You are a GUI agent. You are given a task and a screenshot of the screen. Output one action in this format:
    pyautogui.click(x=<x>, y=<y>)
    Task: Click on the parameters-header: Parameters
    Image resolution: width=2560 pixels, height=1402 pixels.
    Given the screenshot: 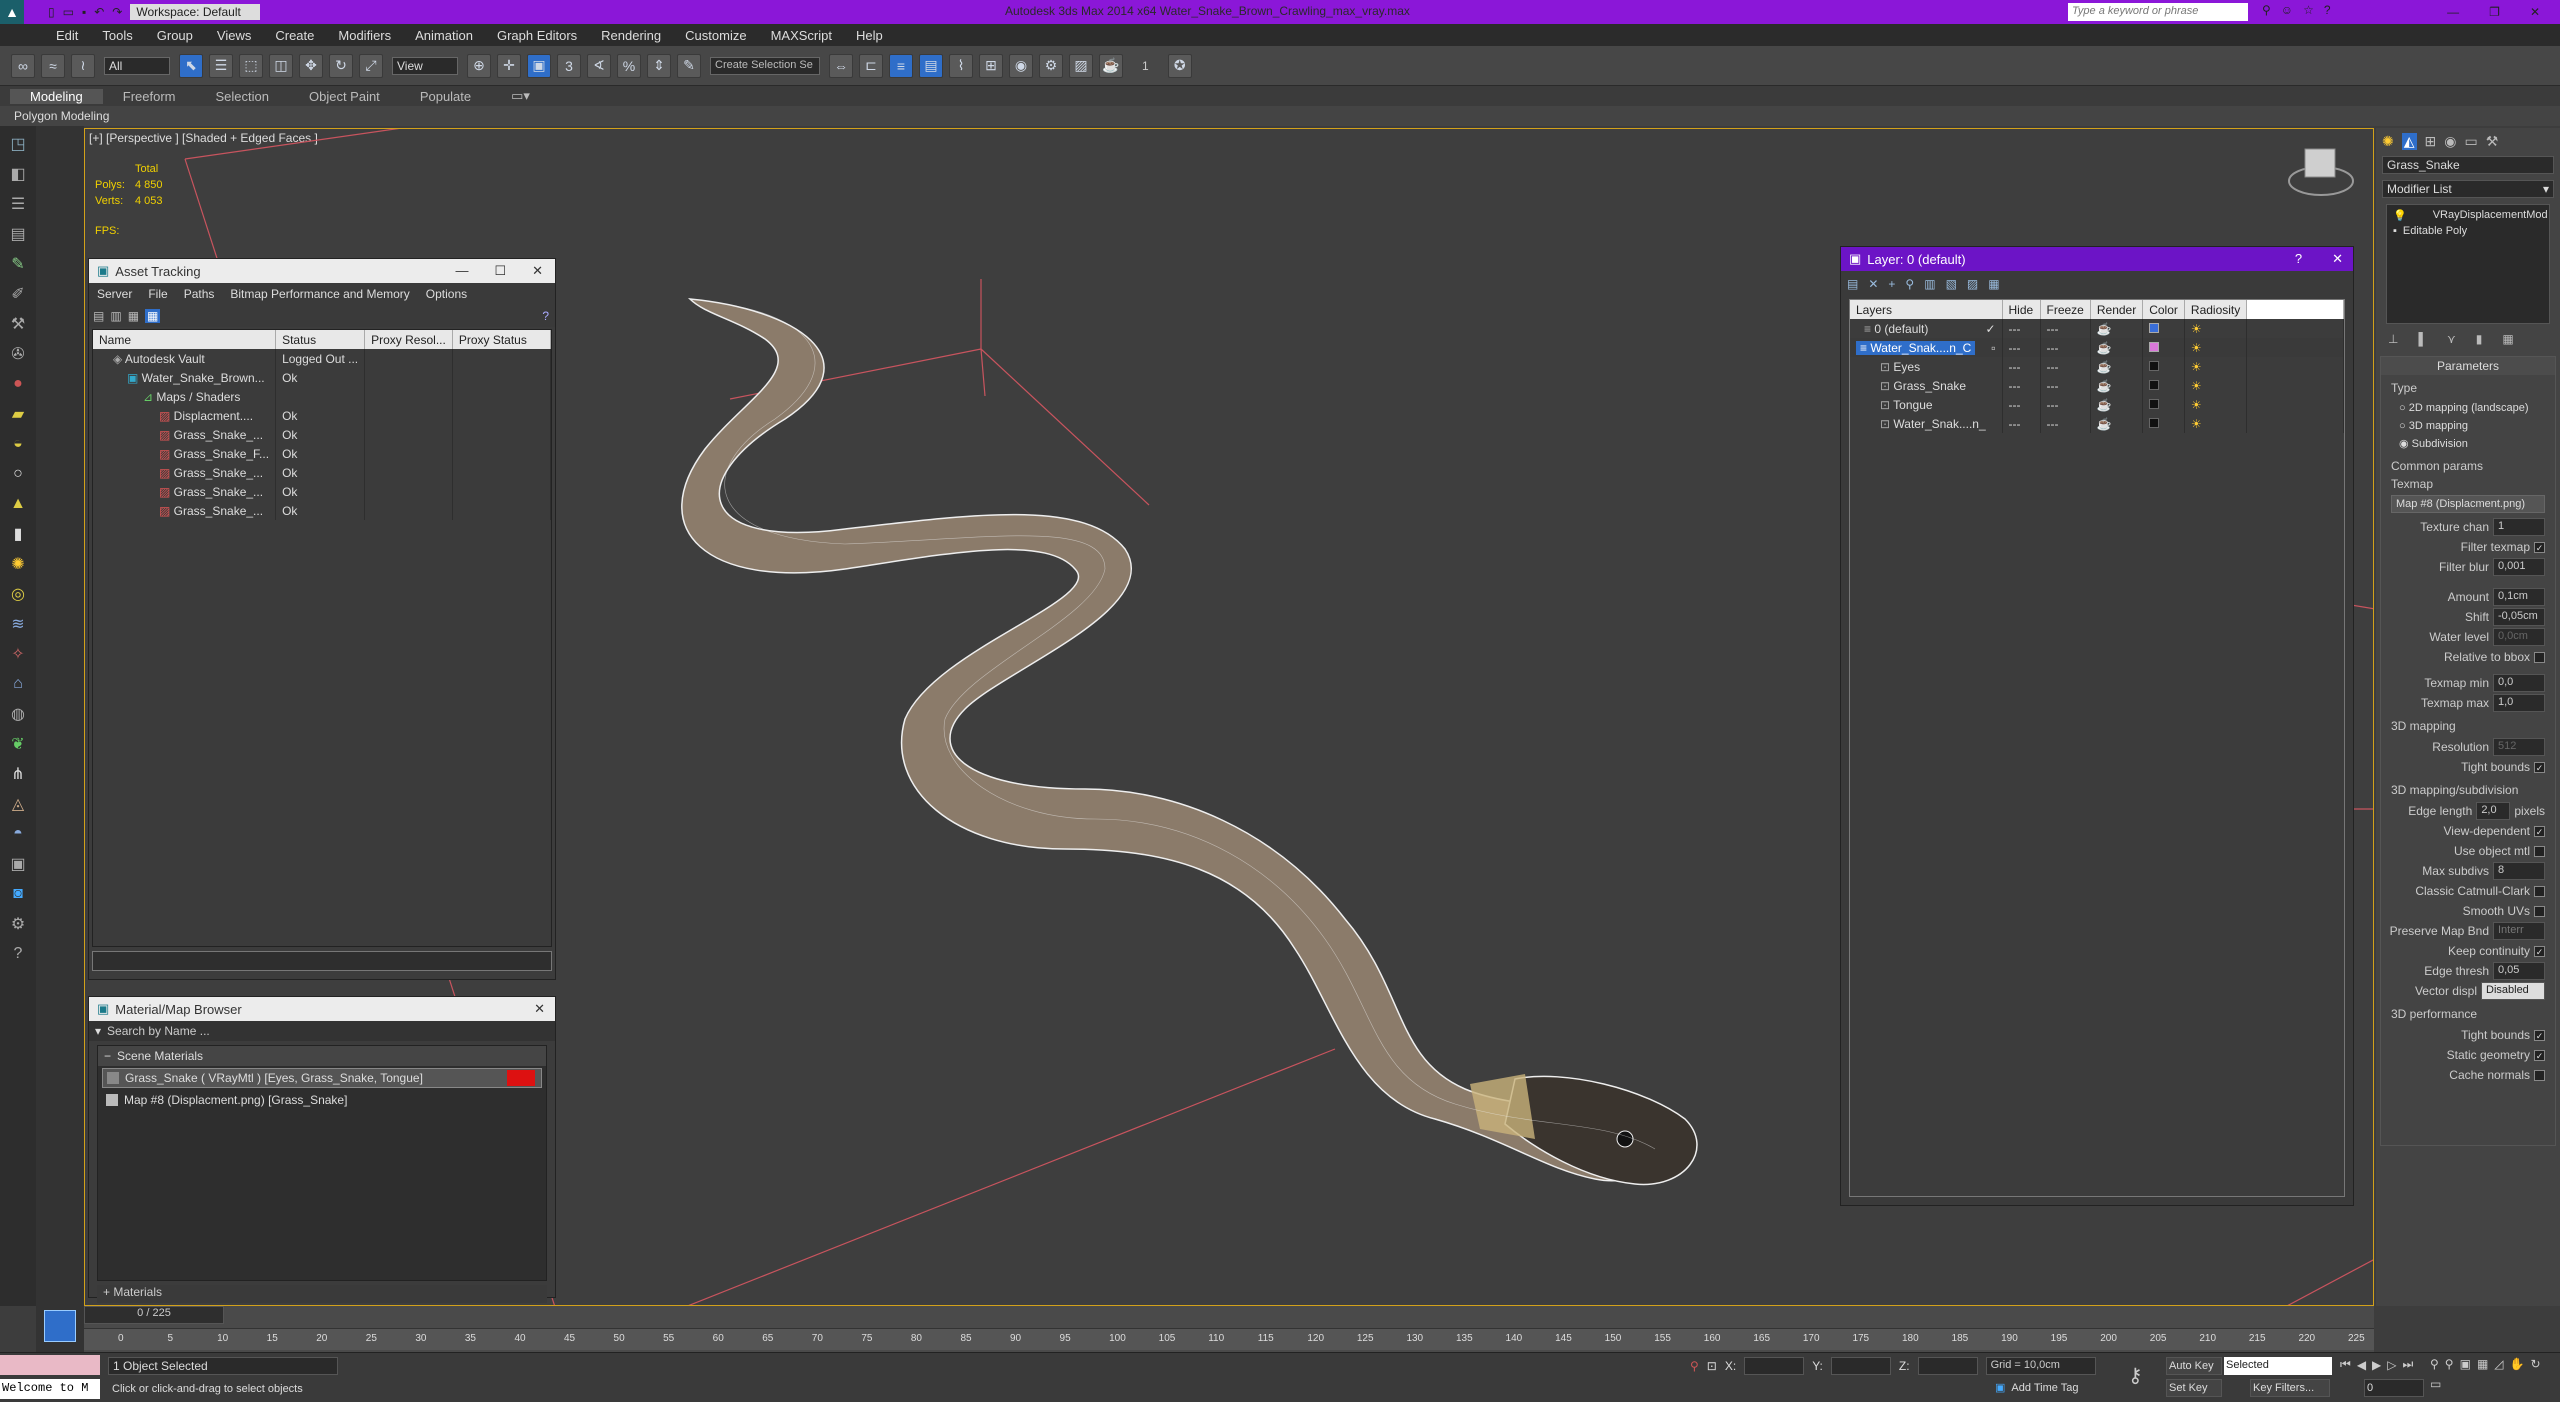 What is the action you would take?
    pyautogui.click(x=2468, y=366)
    